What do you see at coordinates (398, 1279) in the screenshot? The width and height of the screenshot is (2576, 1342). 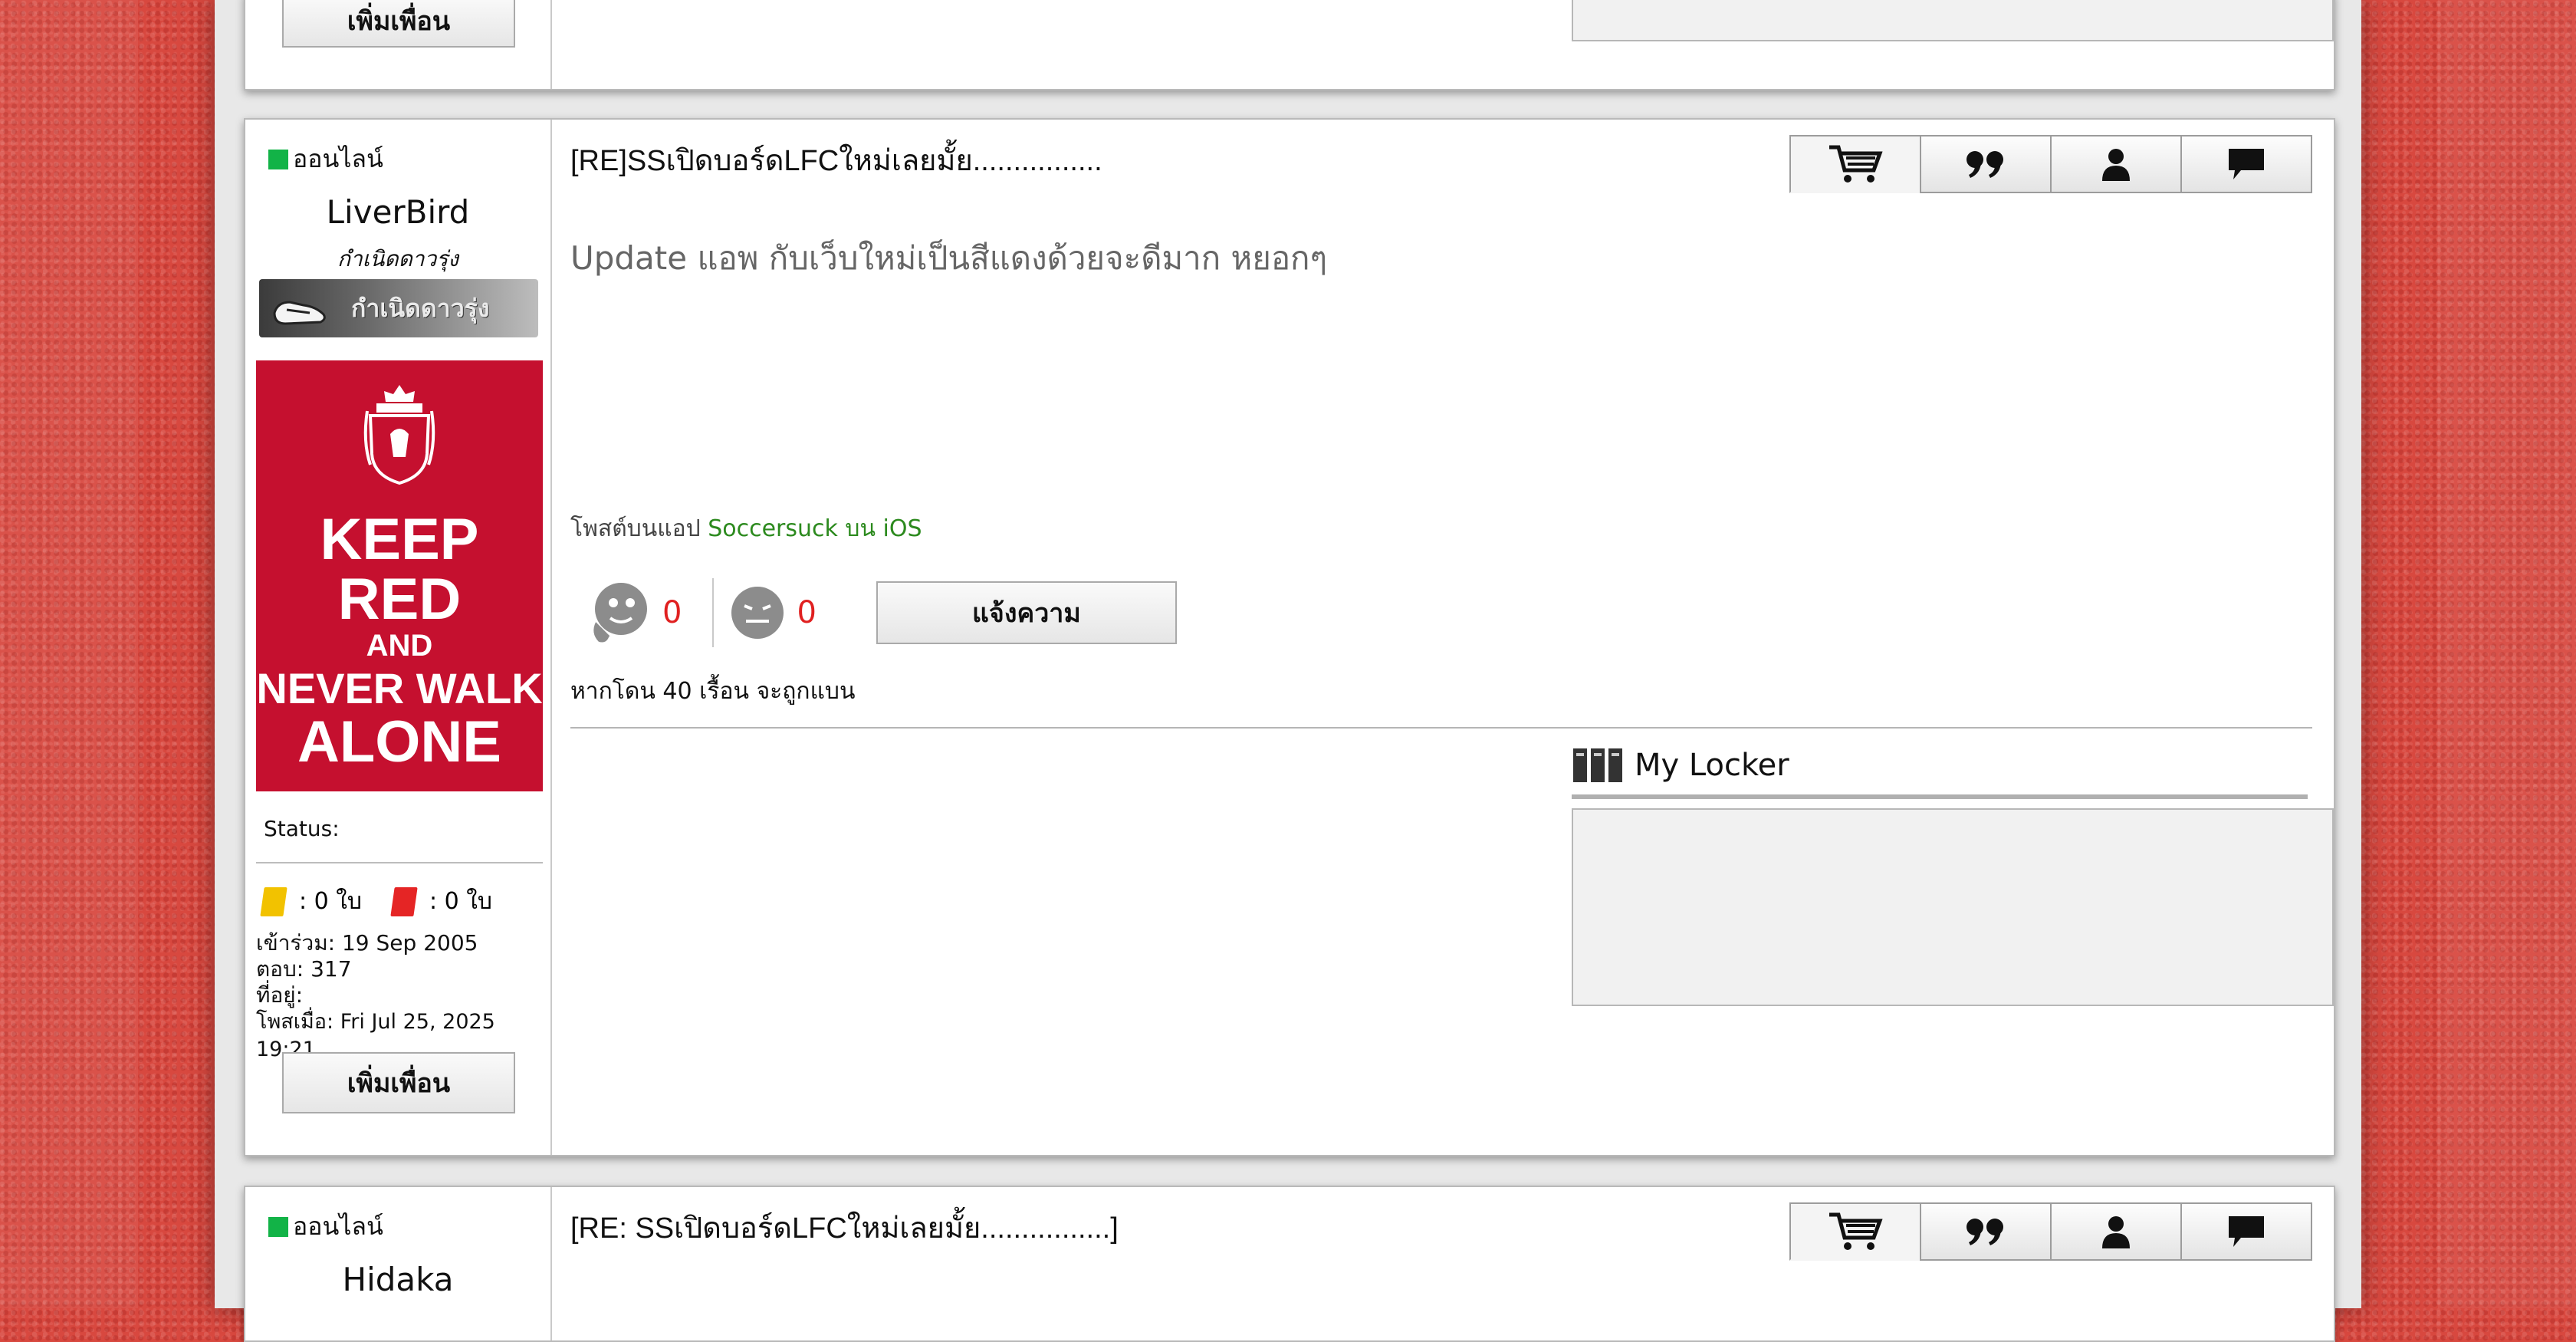 I see `username: Hidaka` at bounding box center [398, 1279].